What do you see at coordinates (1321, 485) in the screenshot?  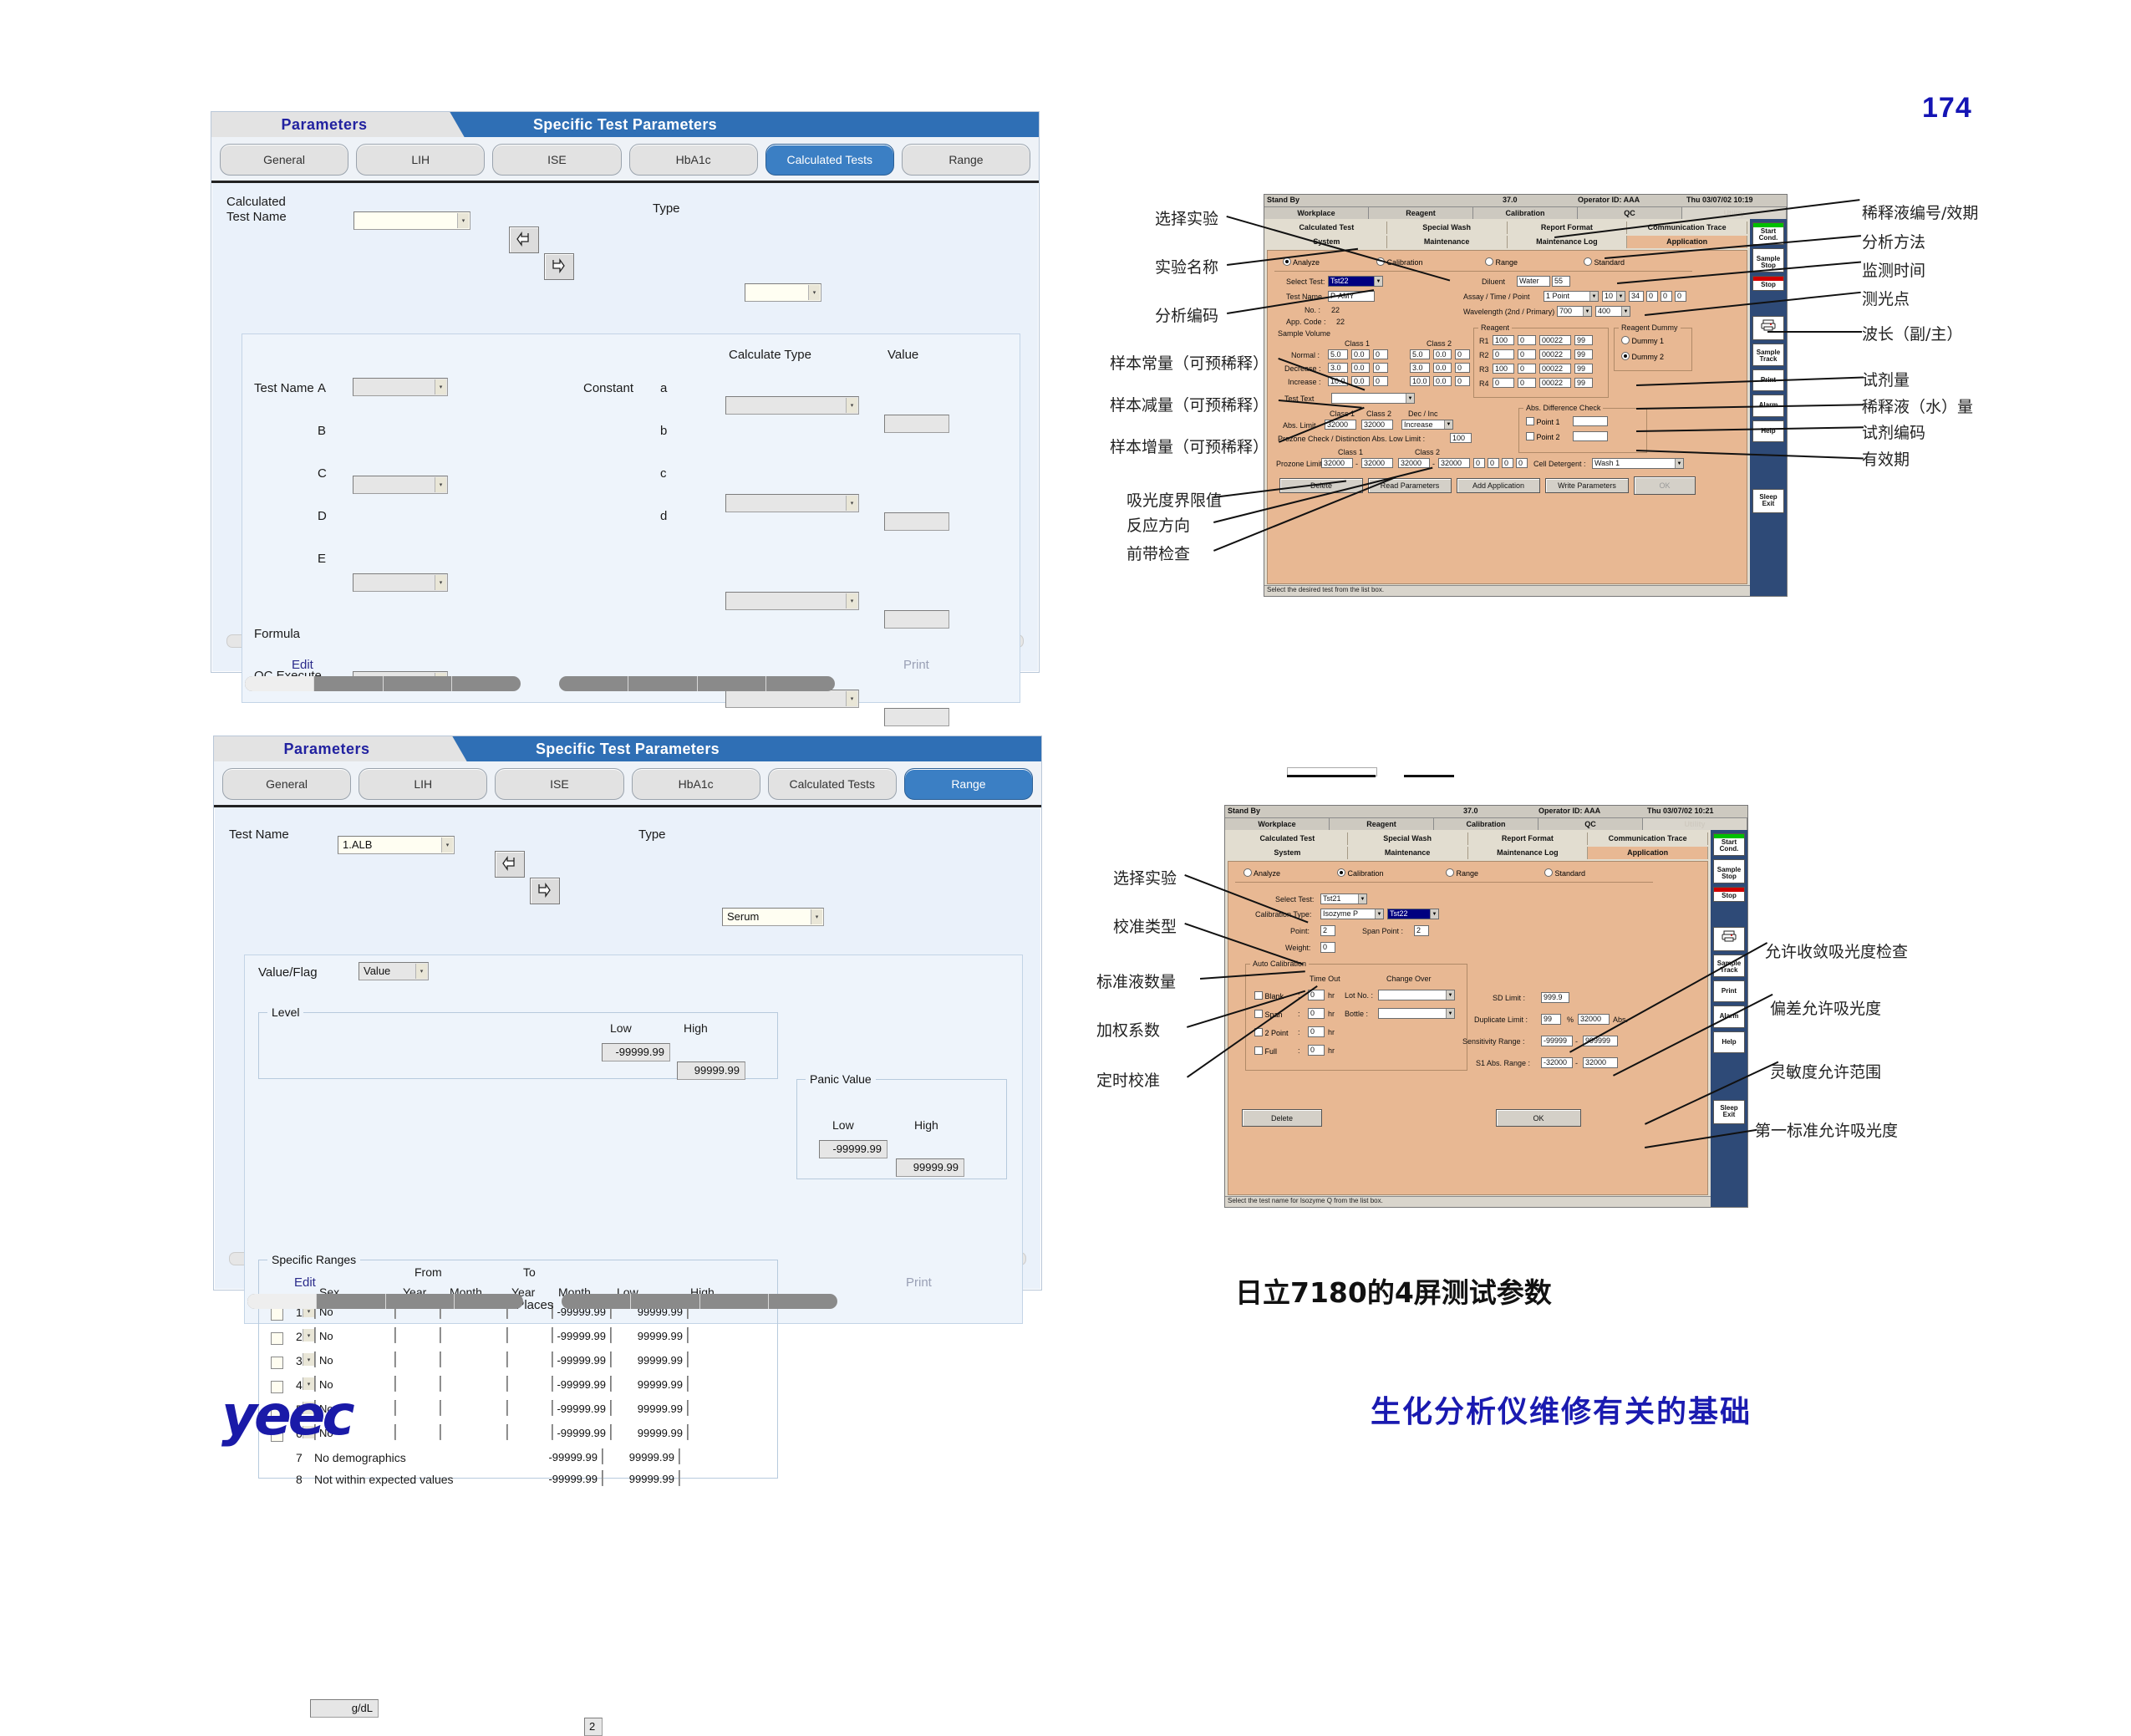 I see `delete-button: Delete` at bounding box center [1321, 485].